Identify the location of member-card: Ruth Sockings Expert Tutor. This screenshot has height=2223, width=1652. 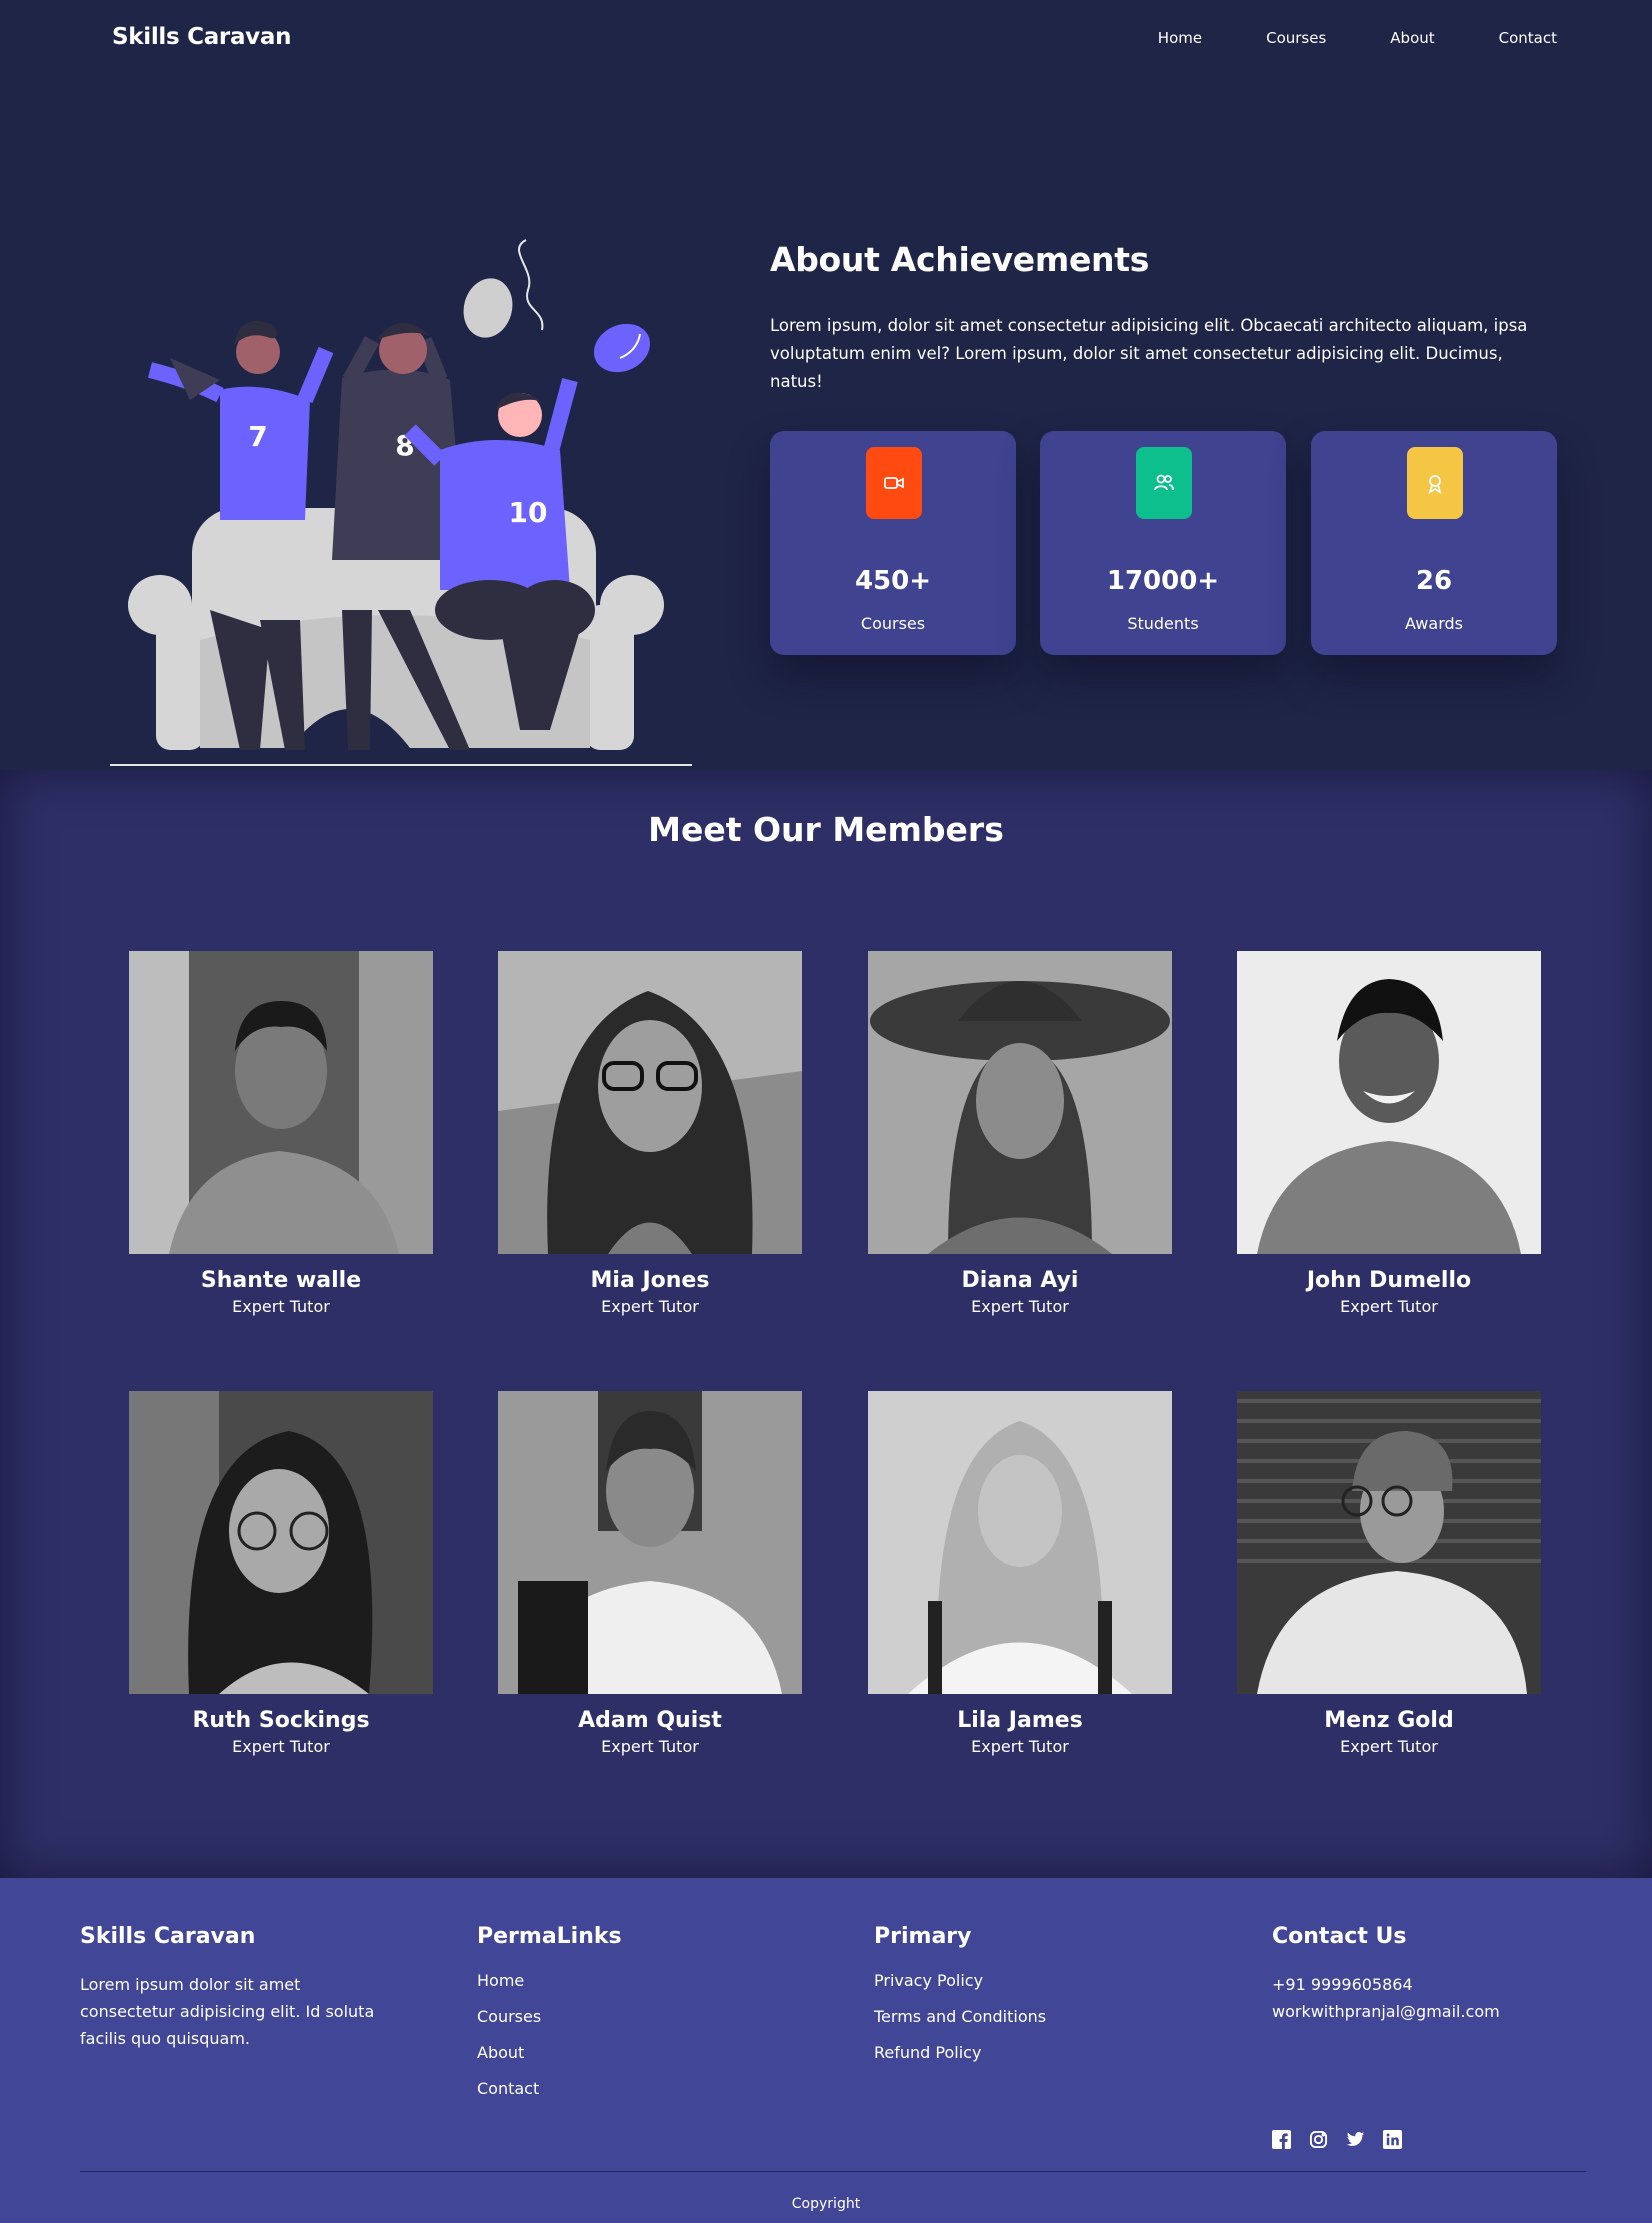
(281, 1573).